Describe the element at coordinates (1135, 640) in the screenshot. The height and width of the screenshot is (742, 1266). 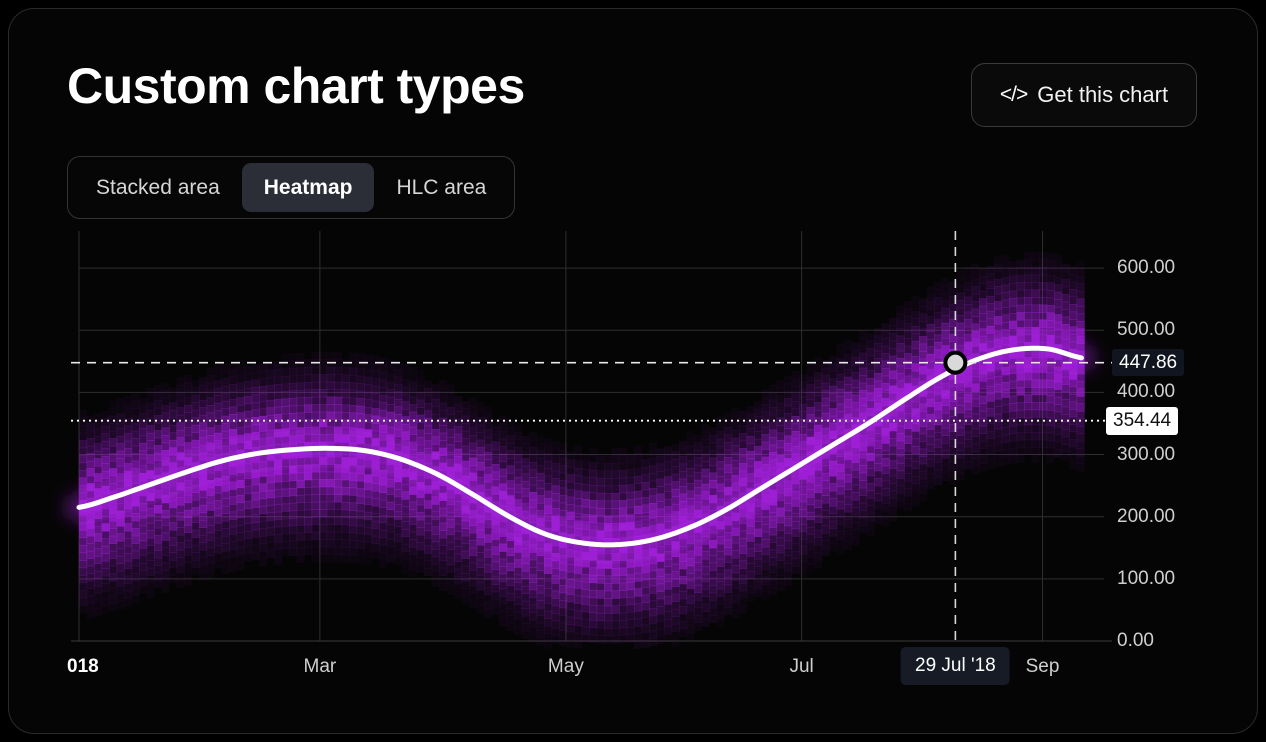
I see `y-axis-tick: 0.00` at that location.